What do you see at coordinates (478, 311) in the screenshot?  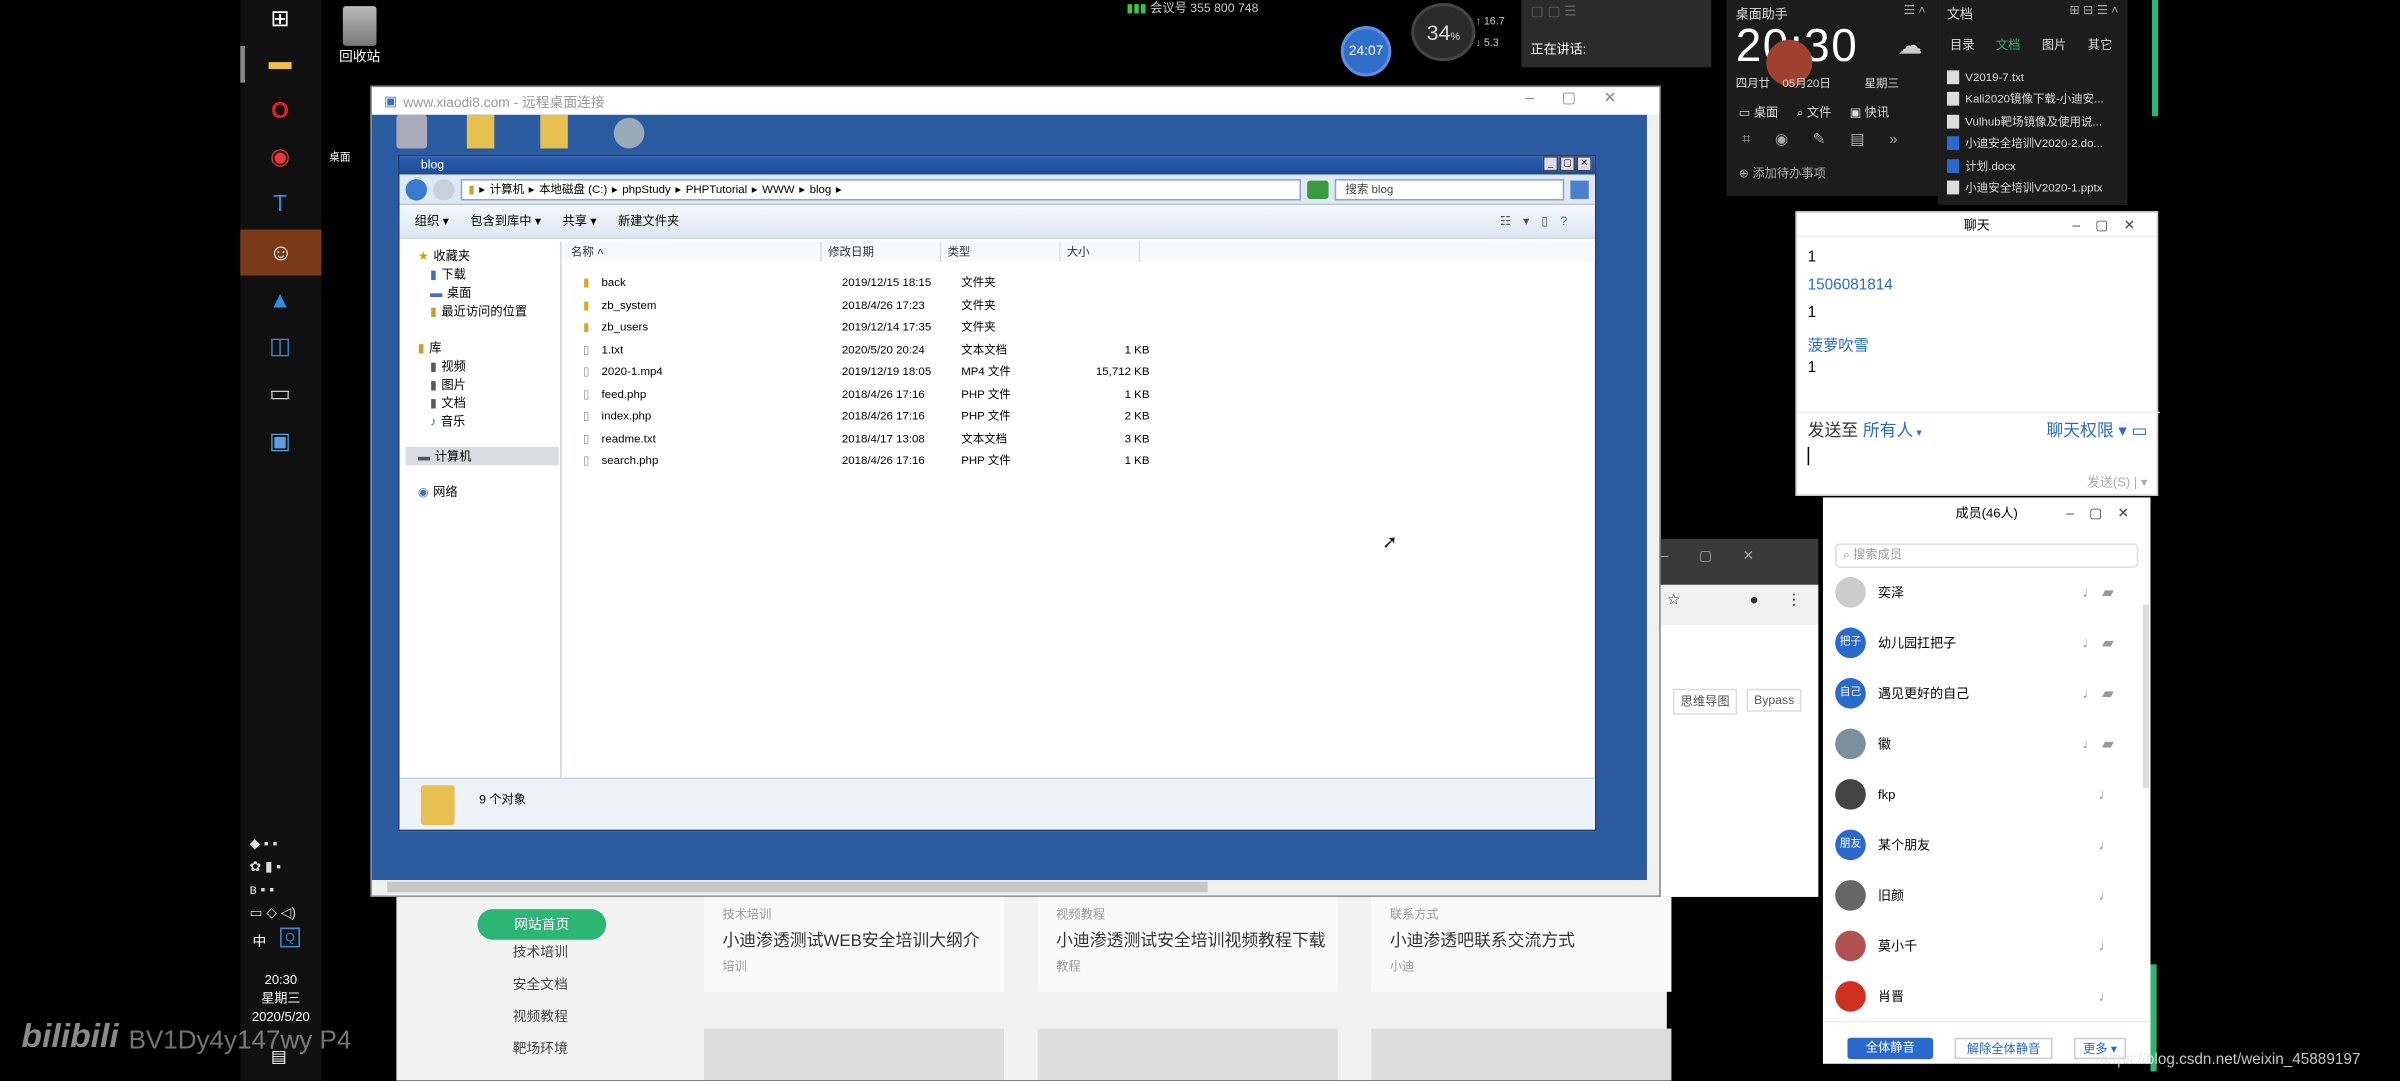 I see `nav-recent: ▮ 最近访问的位置` at bounding box center [478, 311].